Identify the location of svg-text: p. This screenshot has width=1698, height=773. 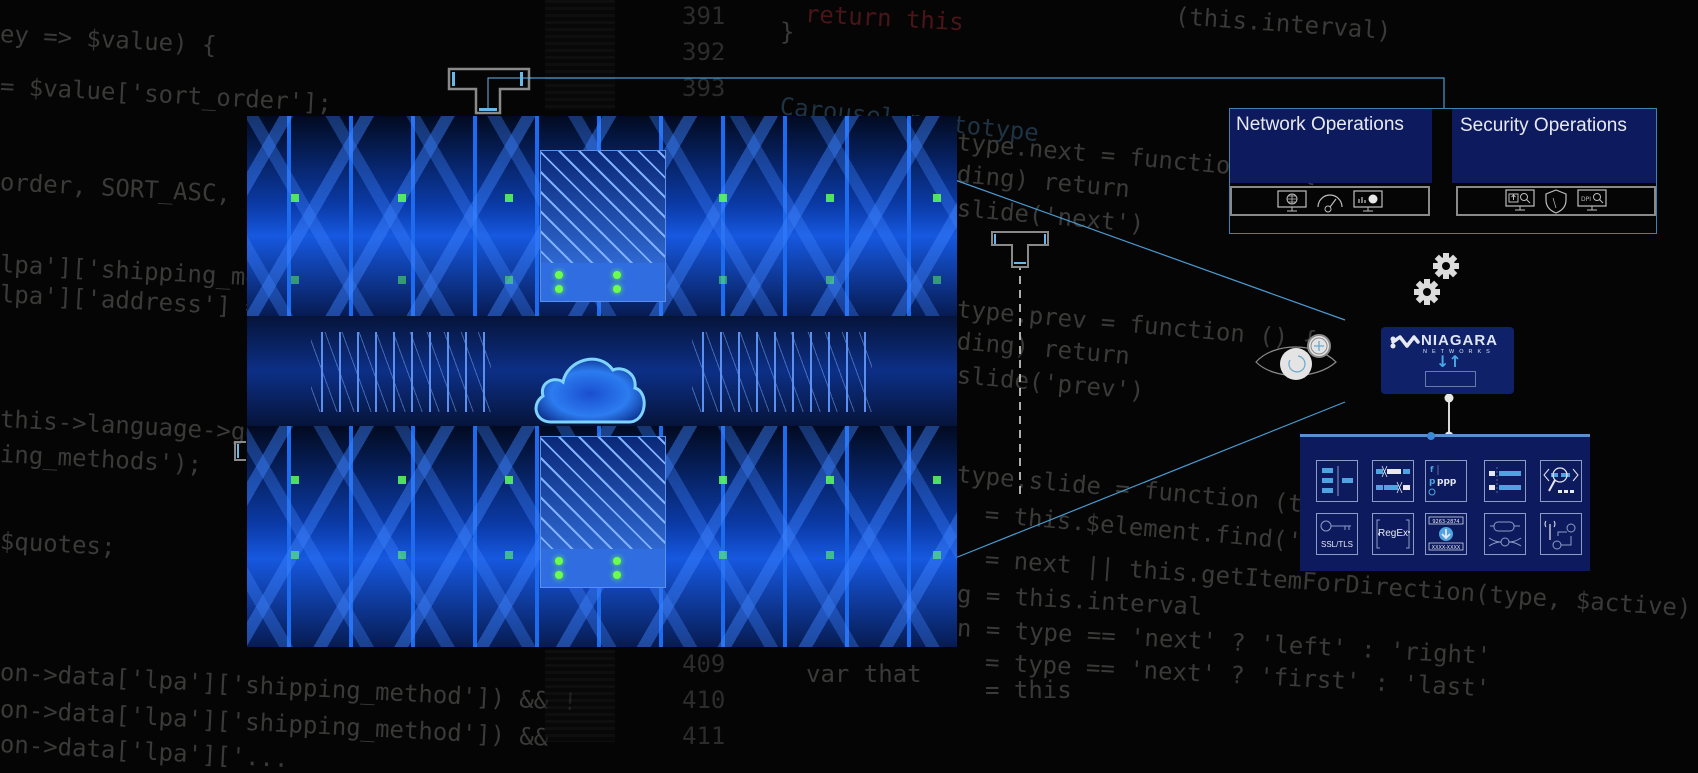
(1432, 482).